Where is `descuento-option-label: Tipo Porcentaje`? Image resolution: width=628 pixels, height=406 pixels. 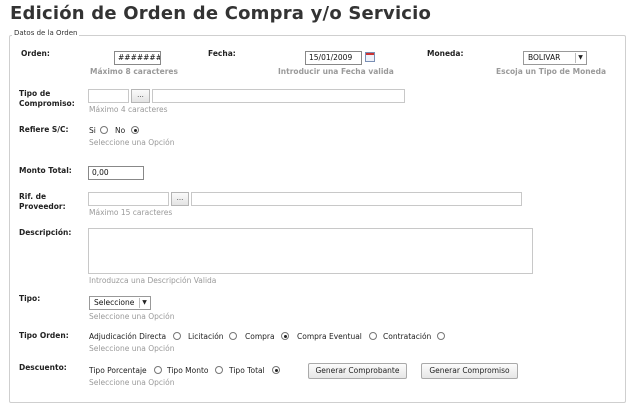 descuento-option-label: Tipo Porcentaje is located at coordinates (118, 370).